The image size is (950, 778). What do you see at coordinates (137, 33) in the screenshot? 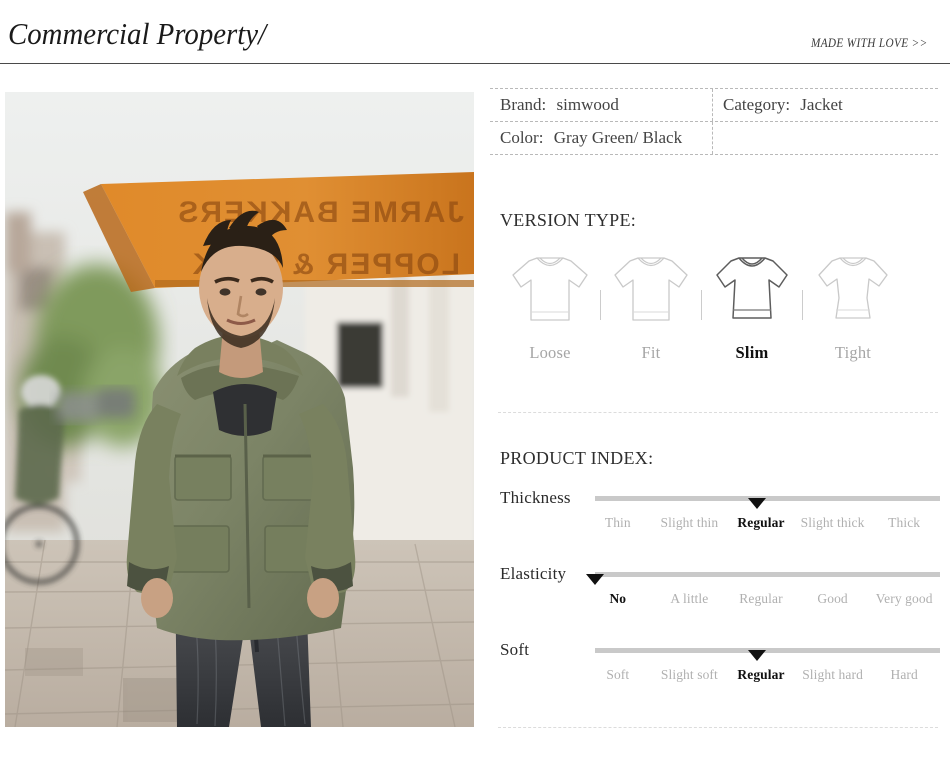
I see `page-title: Commercial Property/` at bounding box center [137, 33].